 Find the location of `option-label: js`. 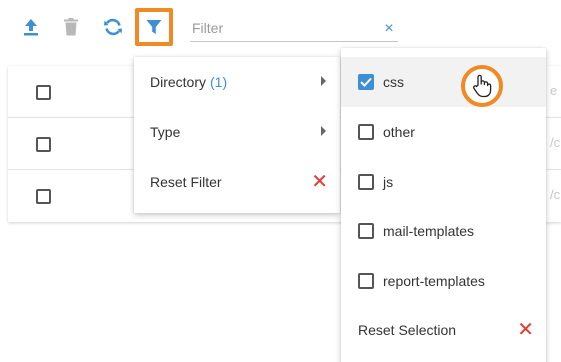

option-label: js is located at coordinates (388, 182).